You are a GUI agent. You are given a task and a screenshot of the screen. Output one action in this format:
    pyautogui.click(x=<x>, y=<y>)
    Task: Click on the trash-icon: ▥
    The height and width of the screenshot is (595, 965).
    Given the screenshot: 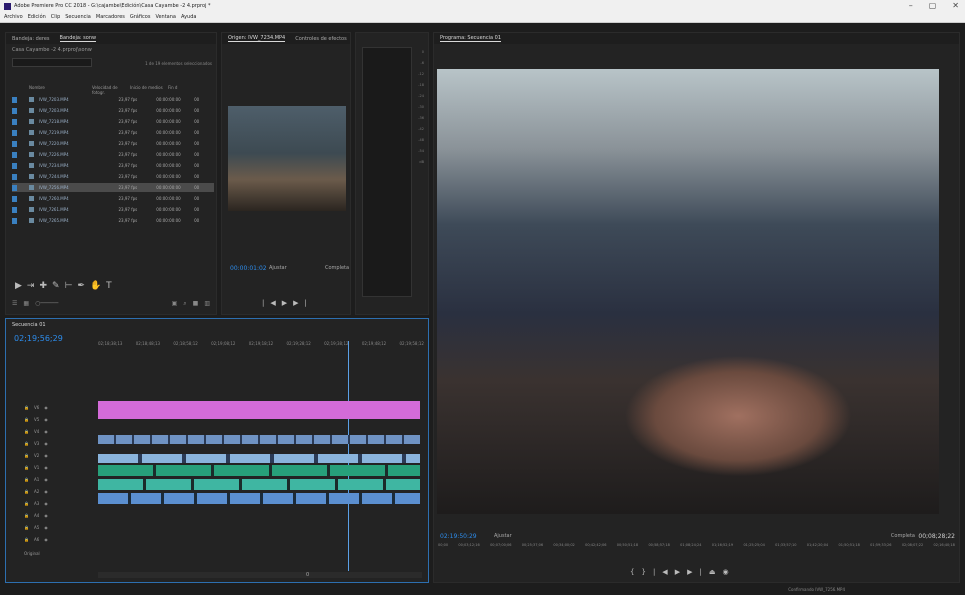 What is the action you would take?
    pyautogui.click(x=207, y=304)
    